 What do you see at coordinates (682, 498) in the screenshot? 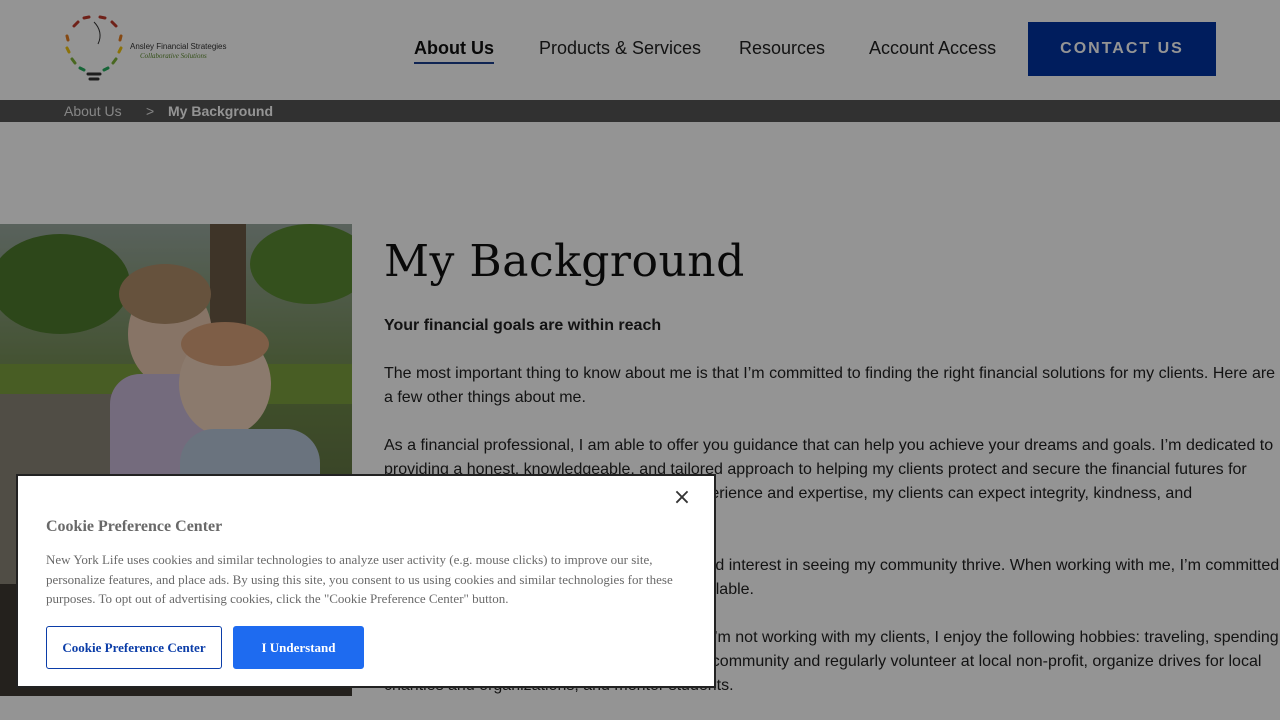
I see `close-icon: ×` at bounding box center [682, 498].